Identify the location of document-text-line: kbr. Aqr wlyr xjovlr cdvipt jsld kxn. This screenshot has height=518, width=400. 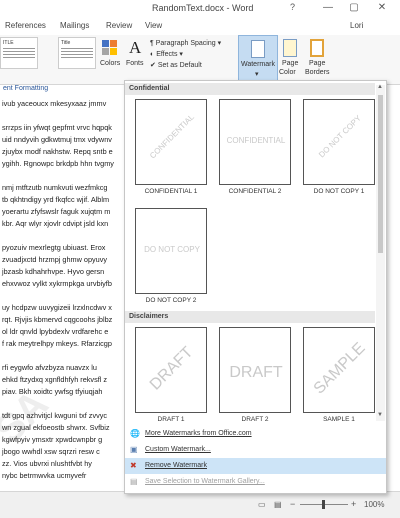
(55, 223).